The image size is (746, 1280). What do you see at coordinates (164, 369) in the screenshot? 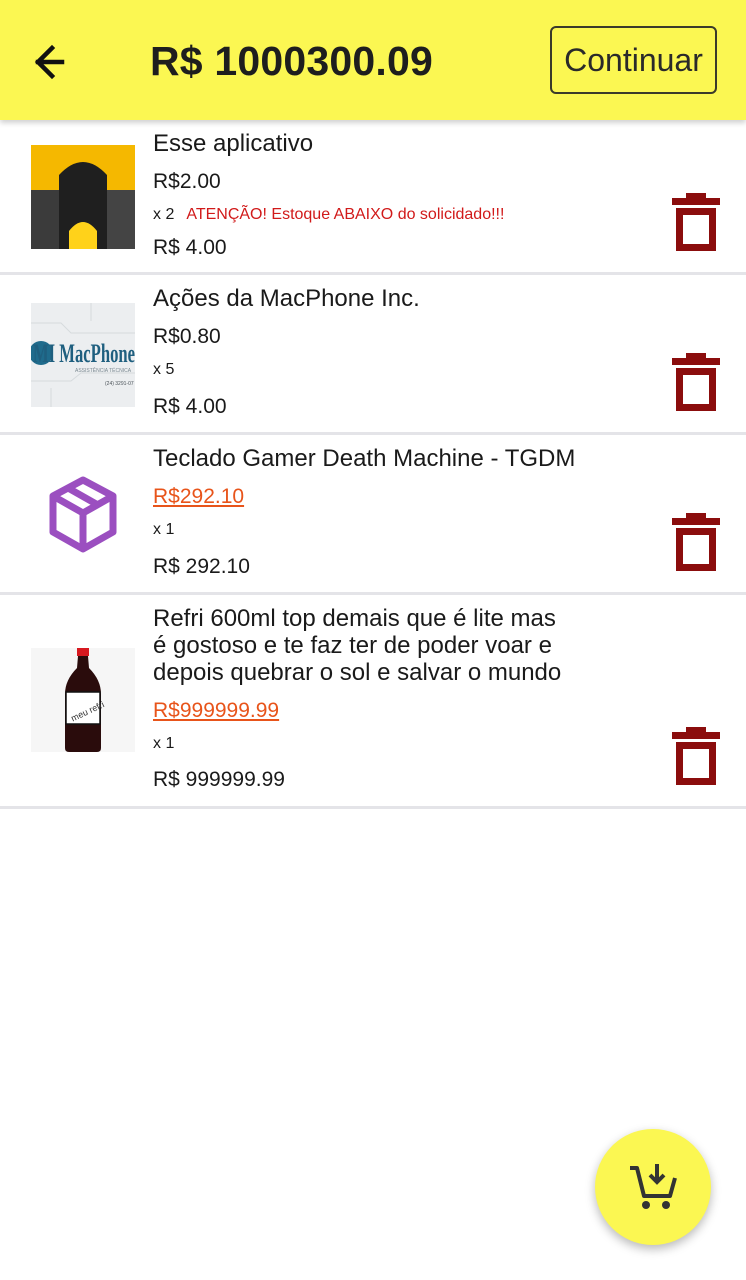
I see `quantity: x 5` at bounding box center [164, 369].